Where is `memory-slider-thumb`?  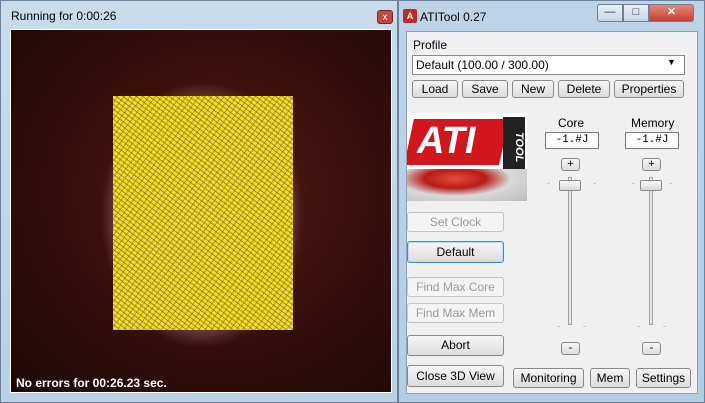
memory-slider-thumb is located at coordinates (651, 185).